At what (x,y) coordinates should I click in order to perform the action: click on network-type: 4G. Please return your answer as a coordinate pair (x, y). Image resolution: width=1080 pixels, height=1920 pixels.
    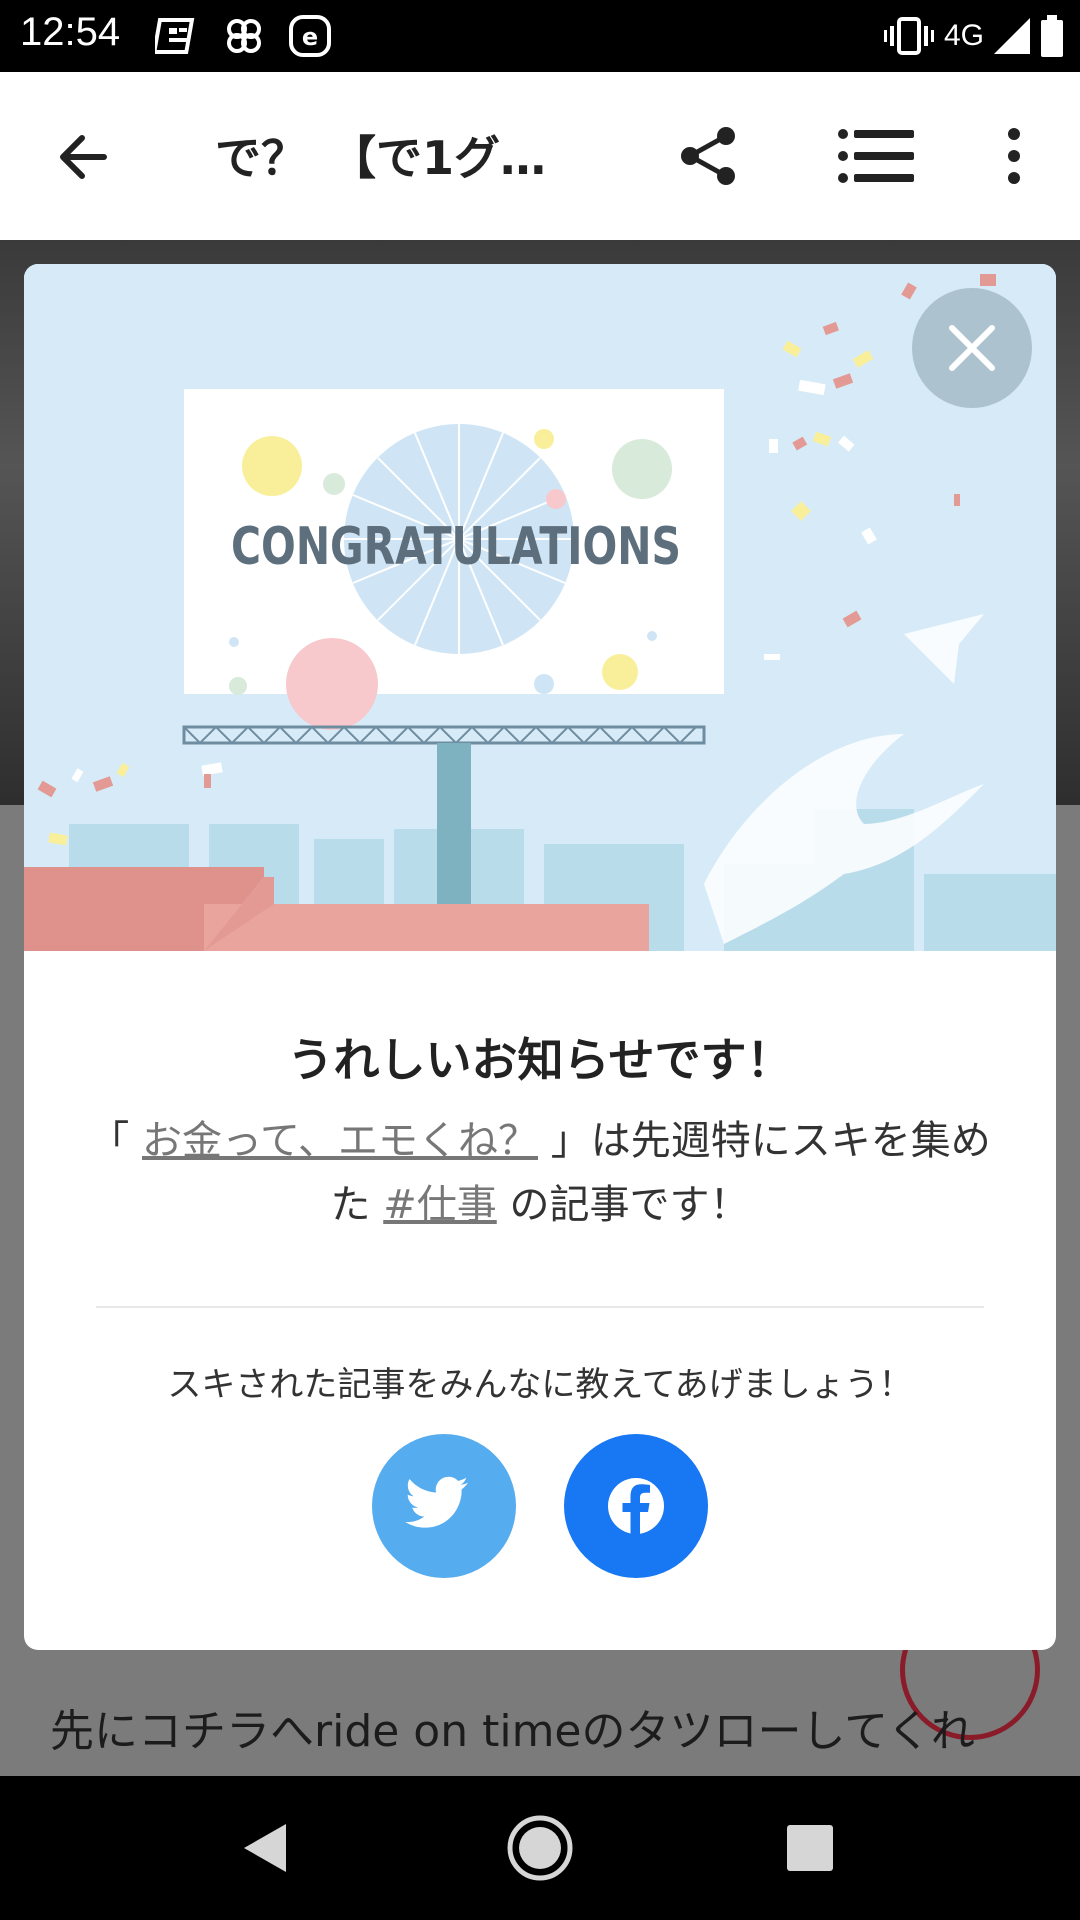
    Looking at the image, I should click on (963, 35).